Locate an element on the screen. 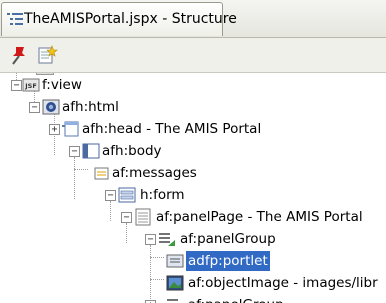 This screenshot has height=303, width=386. body-component-icon is located at coordinates (91, 151).